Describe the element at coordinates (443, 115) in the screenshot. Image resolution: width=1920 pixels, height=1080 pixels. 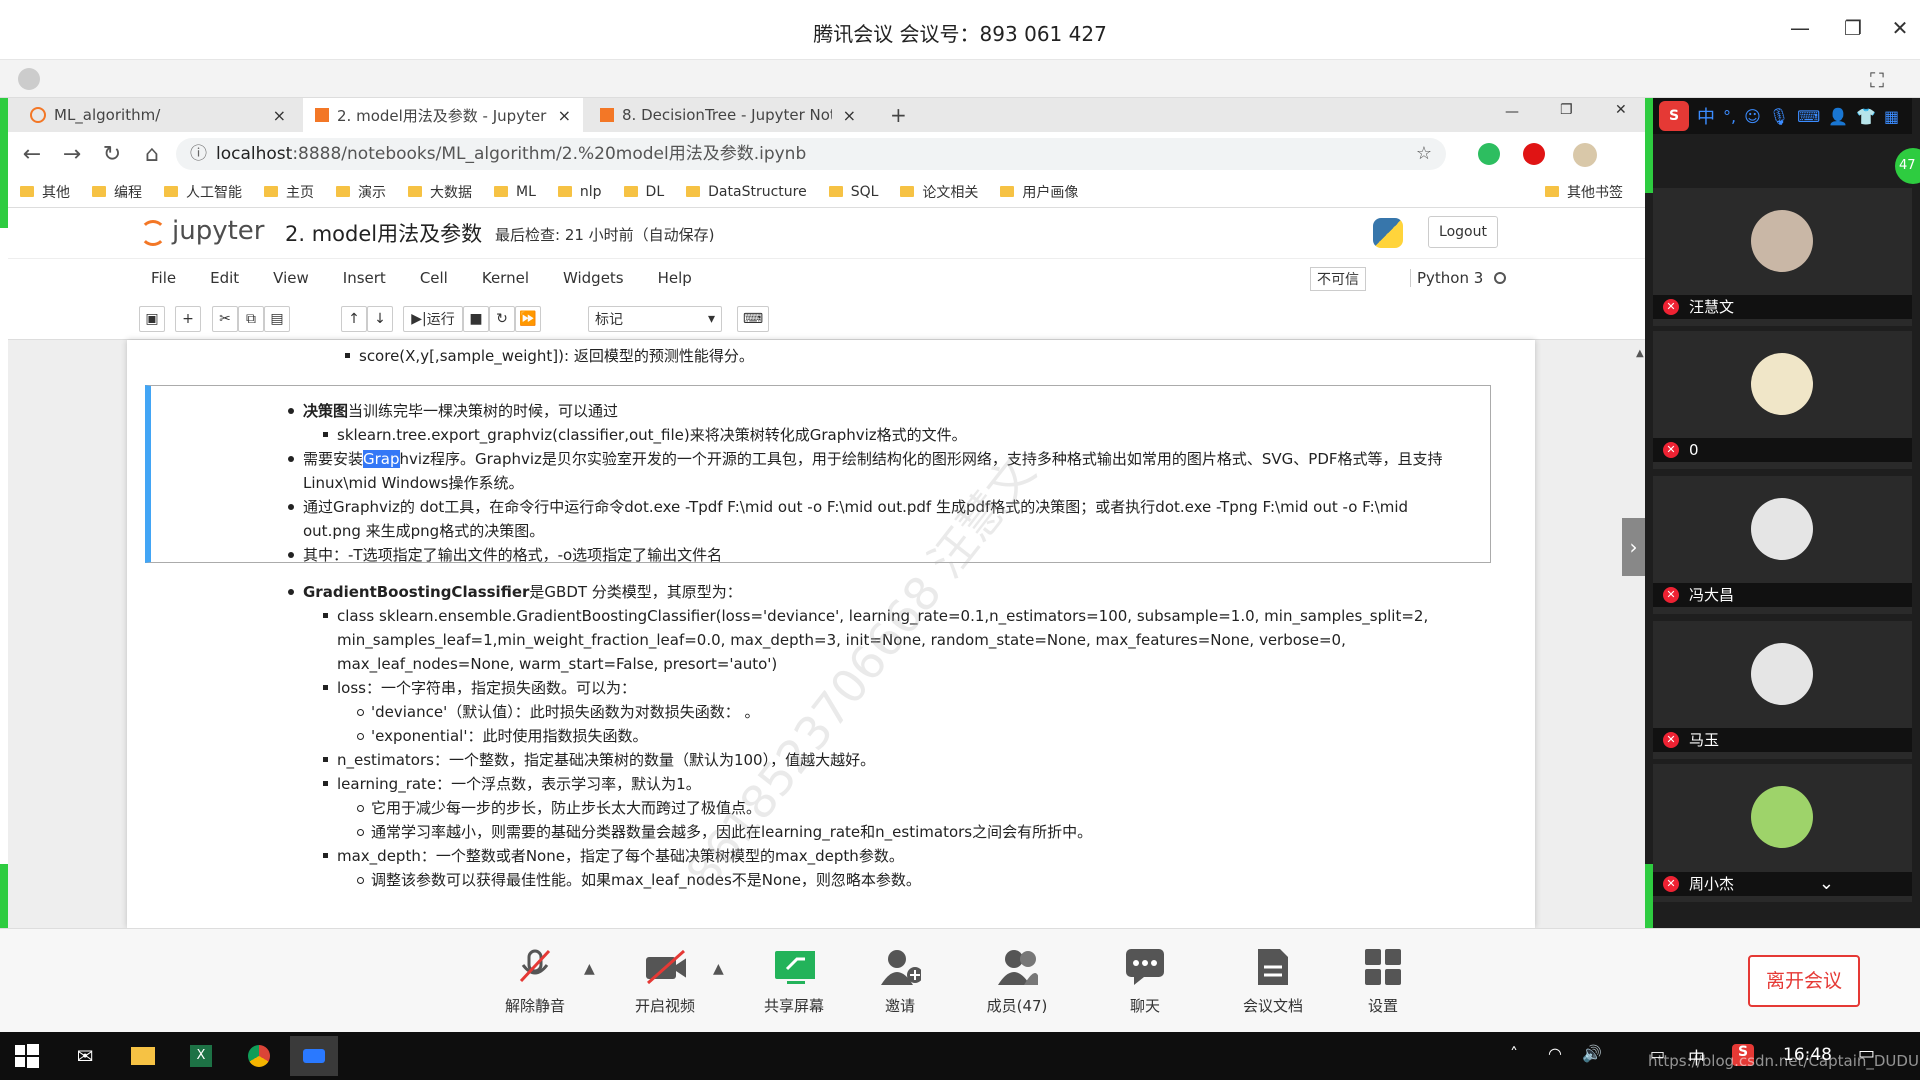
I see `tab-model-usage: 2. model用法及参数 - Jupyter N ×` at that location.